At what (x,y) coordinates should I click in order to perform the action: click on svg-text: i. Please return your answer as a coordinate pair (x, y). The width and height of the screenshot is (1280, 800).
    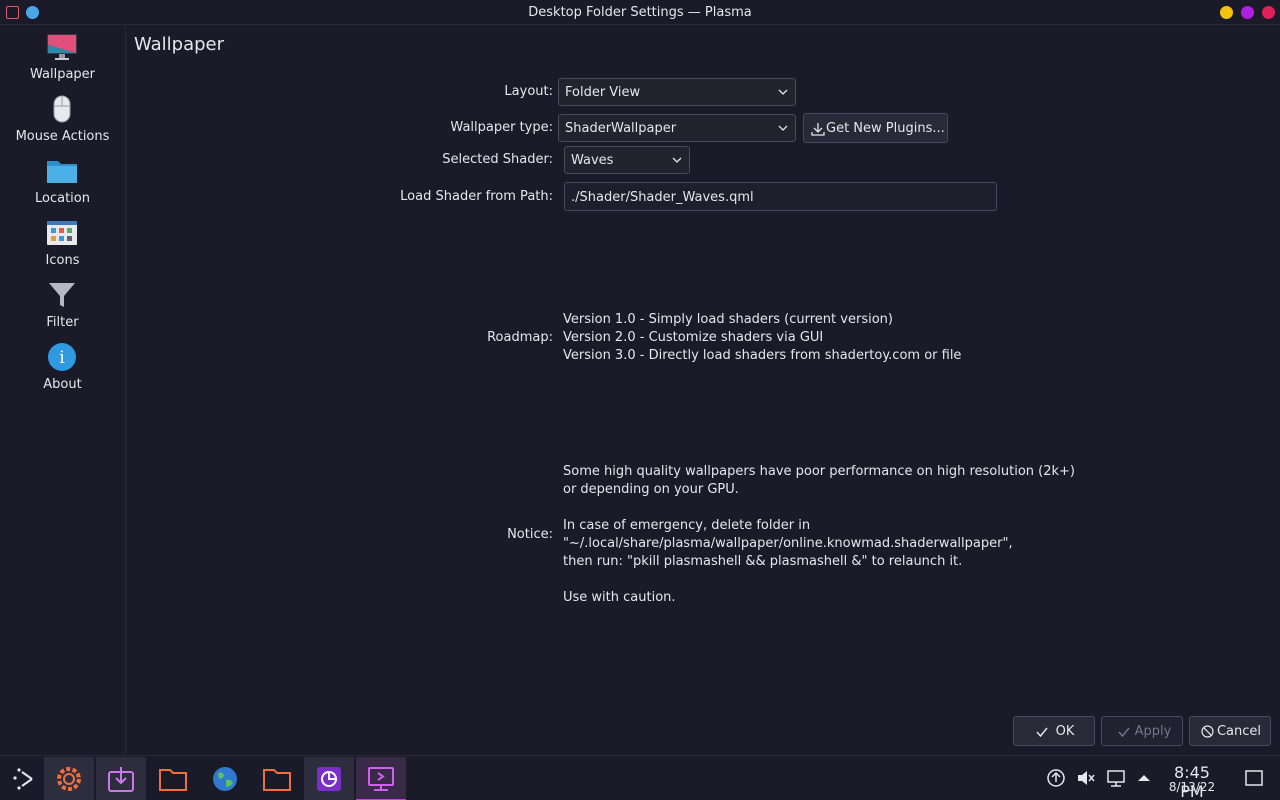
    Looking at the image, I should click on (62, 358).